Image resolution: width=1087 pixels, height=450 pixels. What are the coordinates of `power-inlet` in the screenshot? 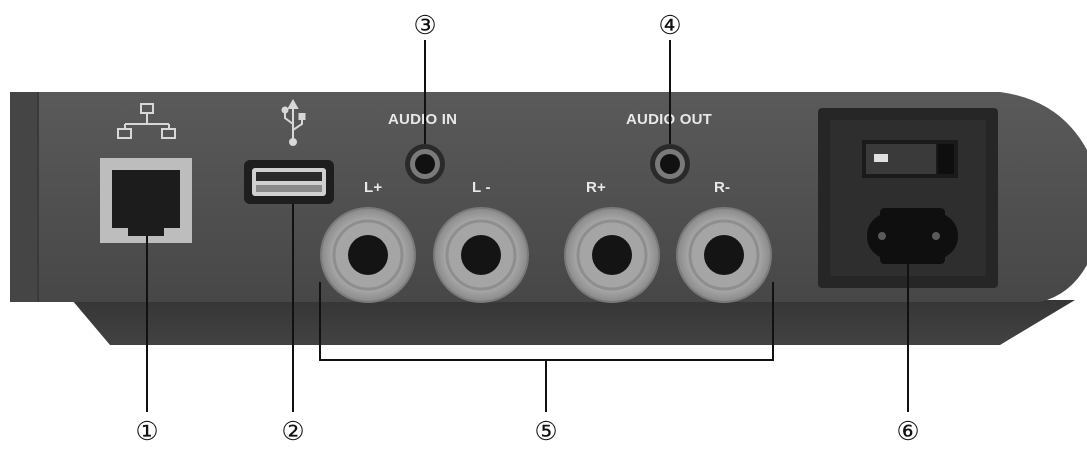 It's located at (912, 236).